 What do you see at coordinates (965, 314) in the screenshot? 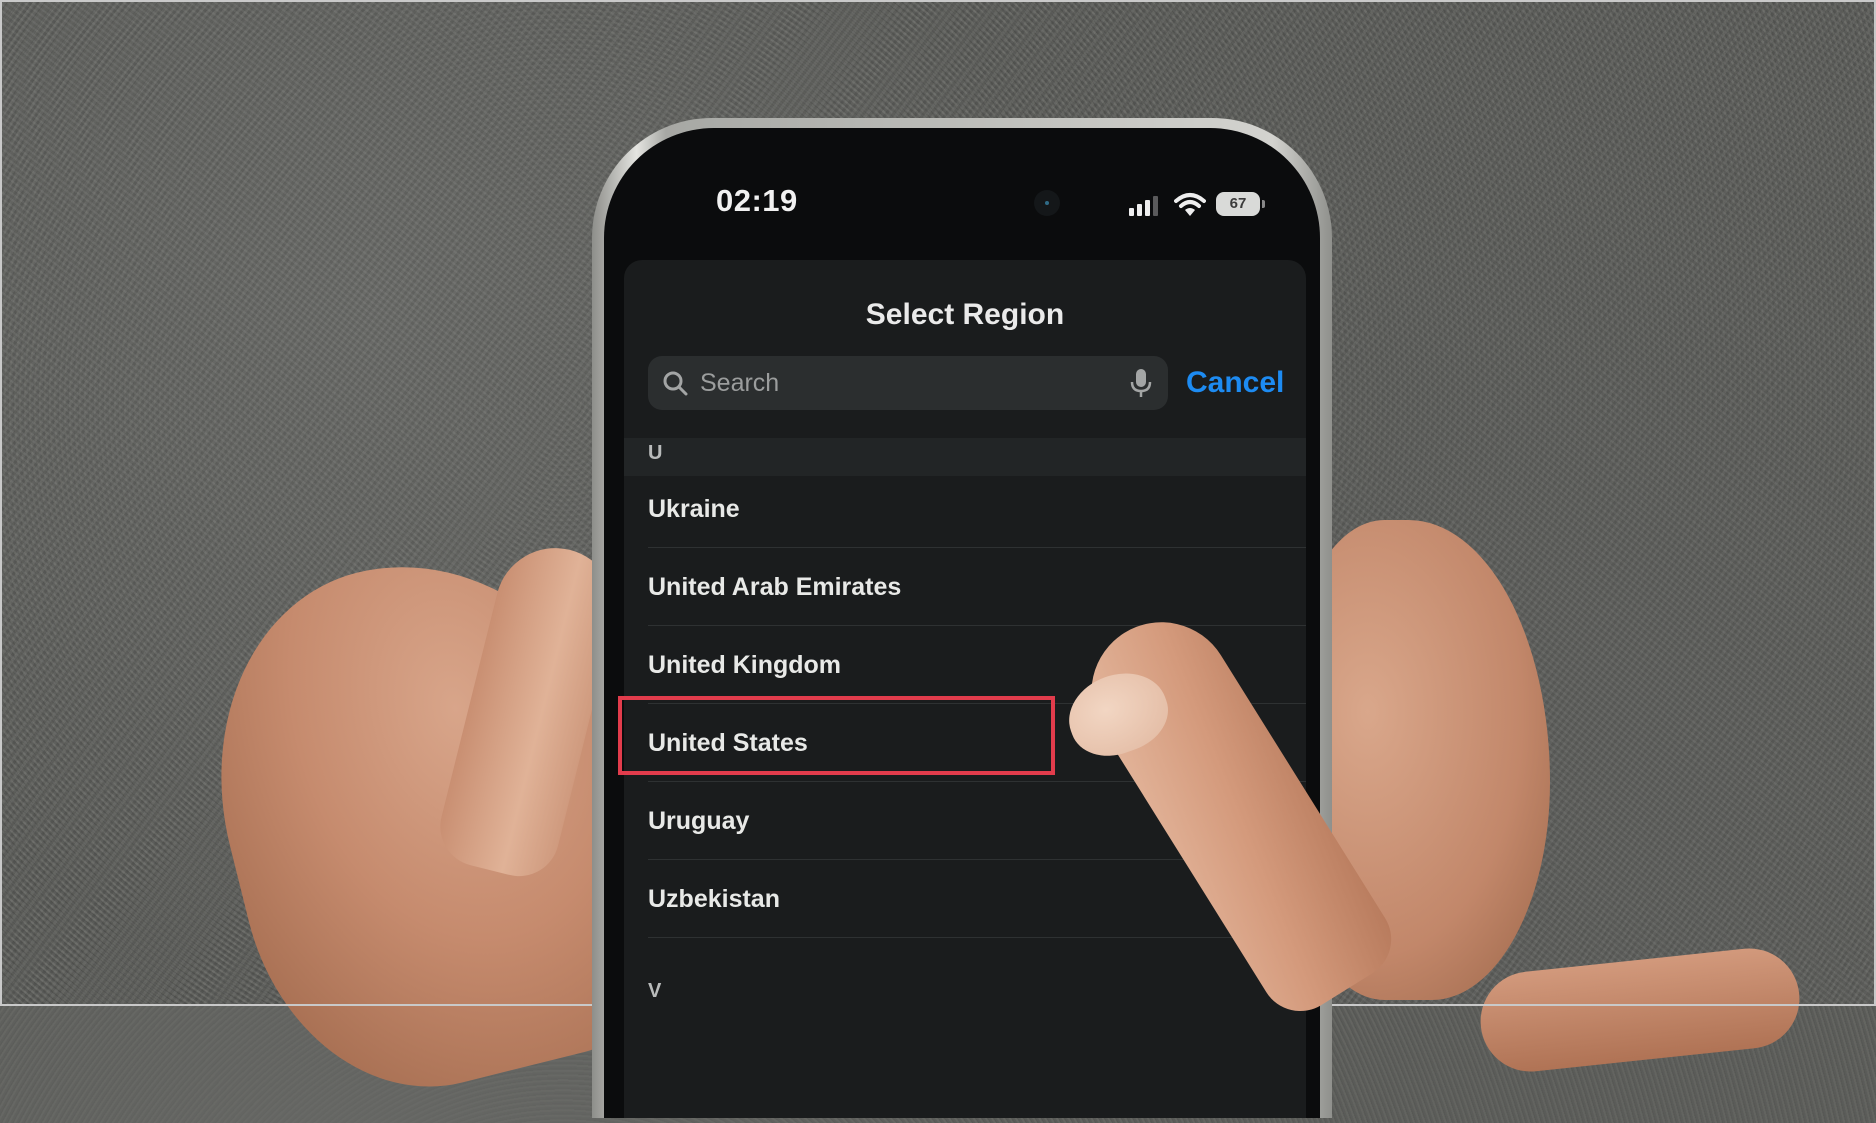
I see `page-title: Select Region` at bounding box center [965, 314].